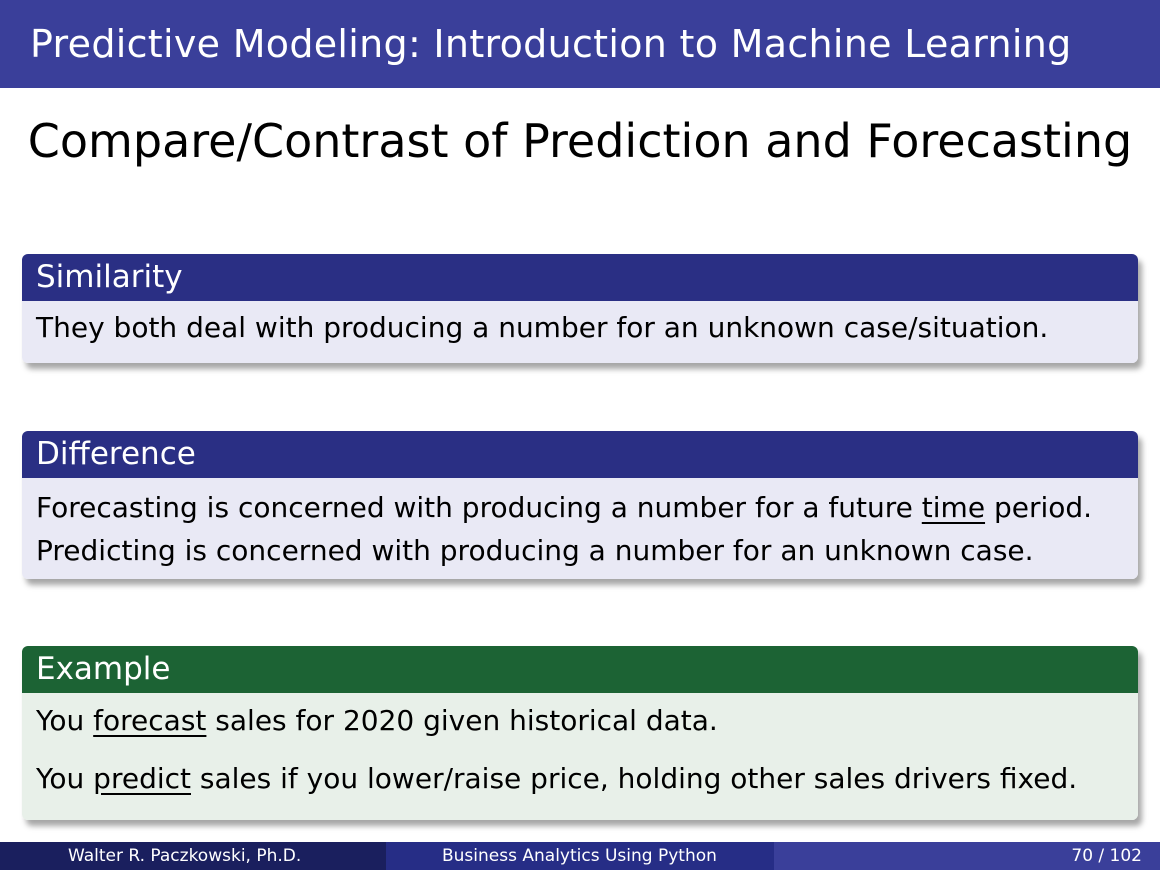 The height and width of the screenshot is (870, 1160). Describe the element at coordinates (65, 720) in the screenshot. I see `example-line1-start: You` at that location.